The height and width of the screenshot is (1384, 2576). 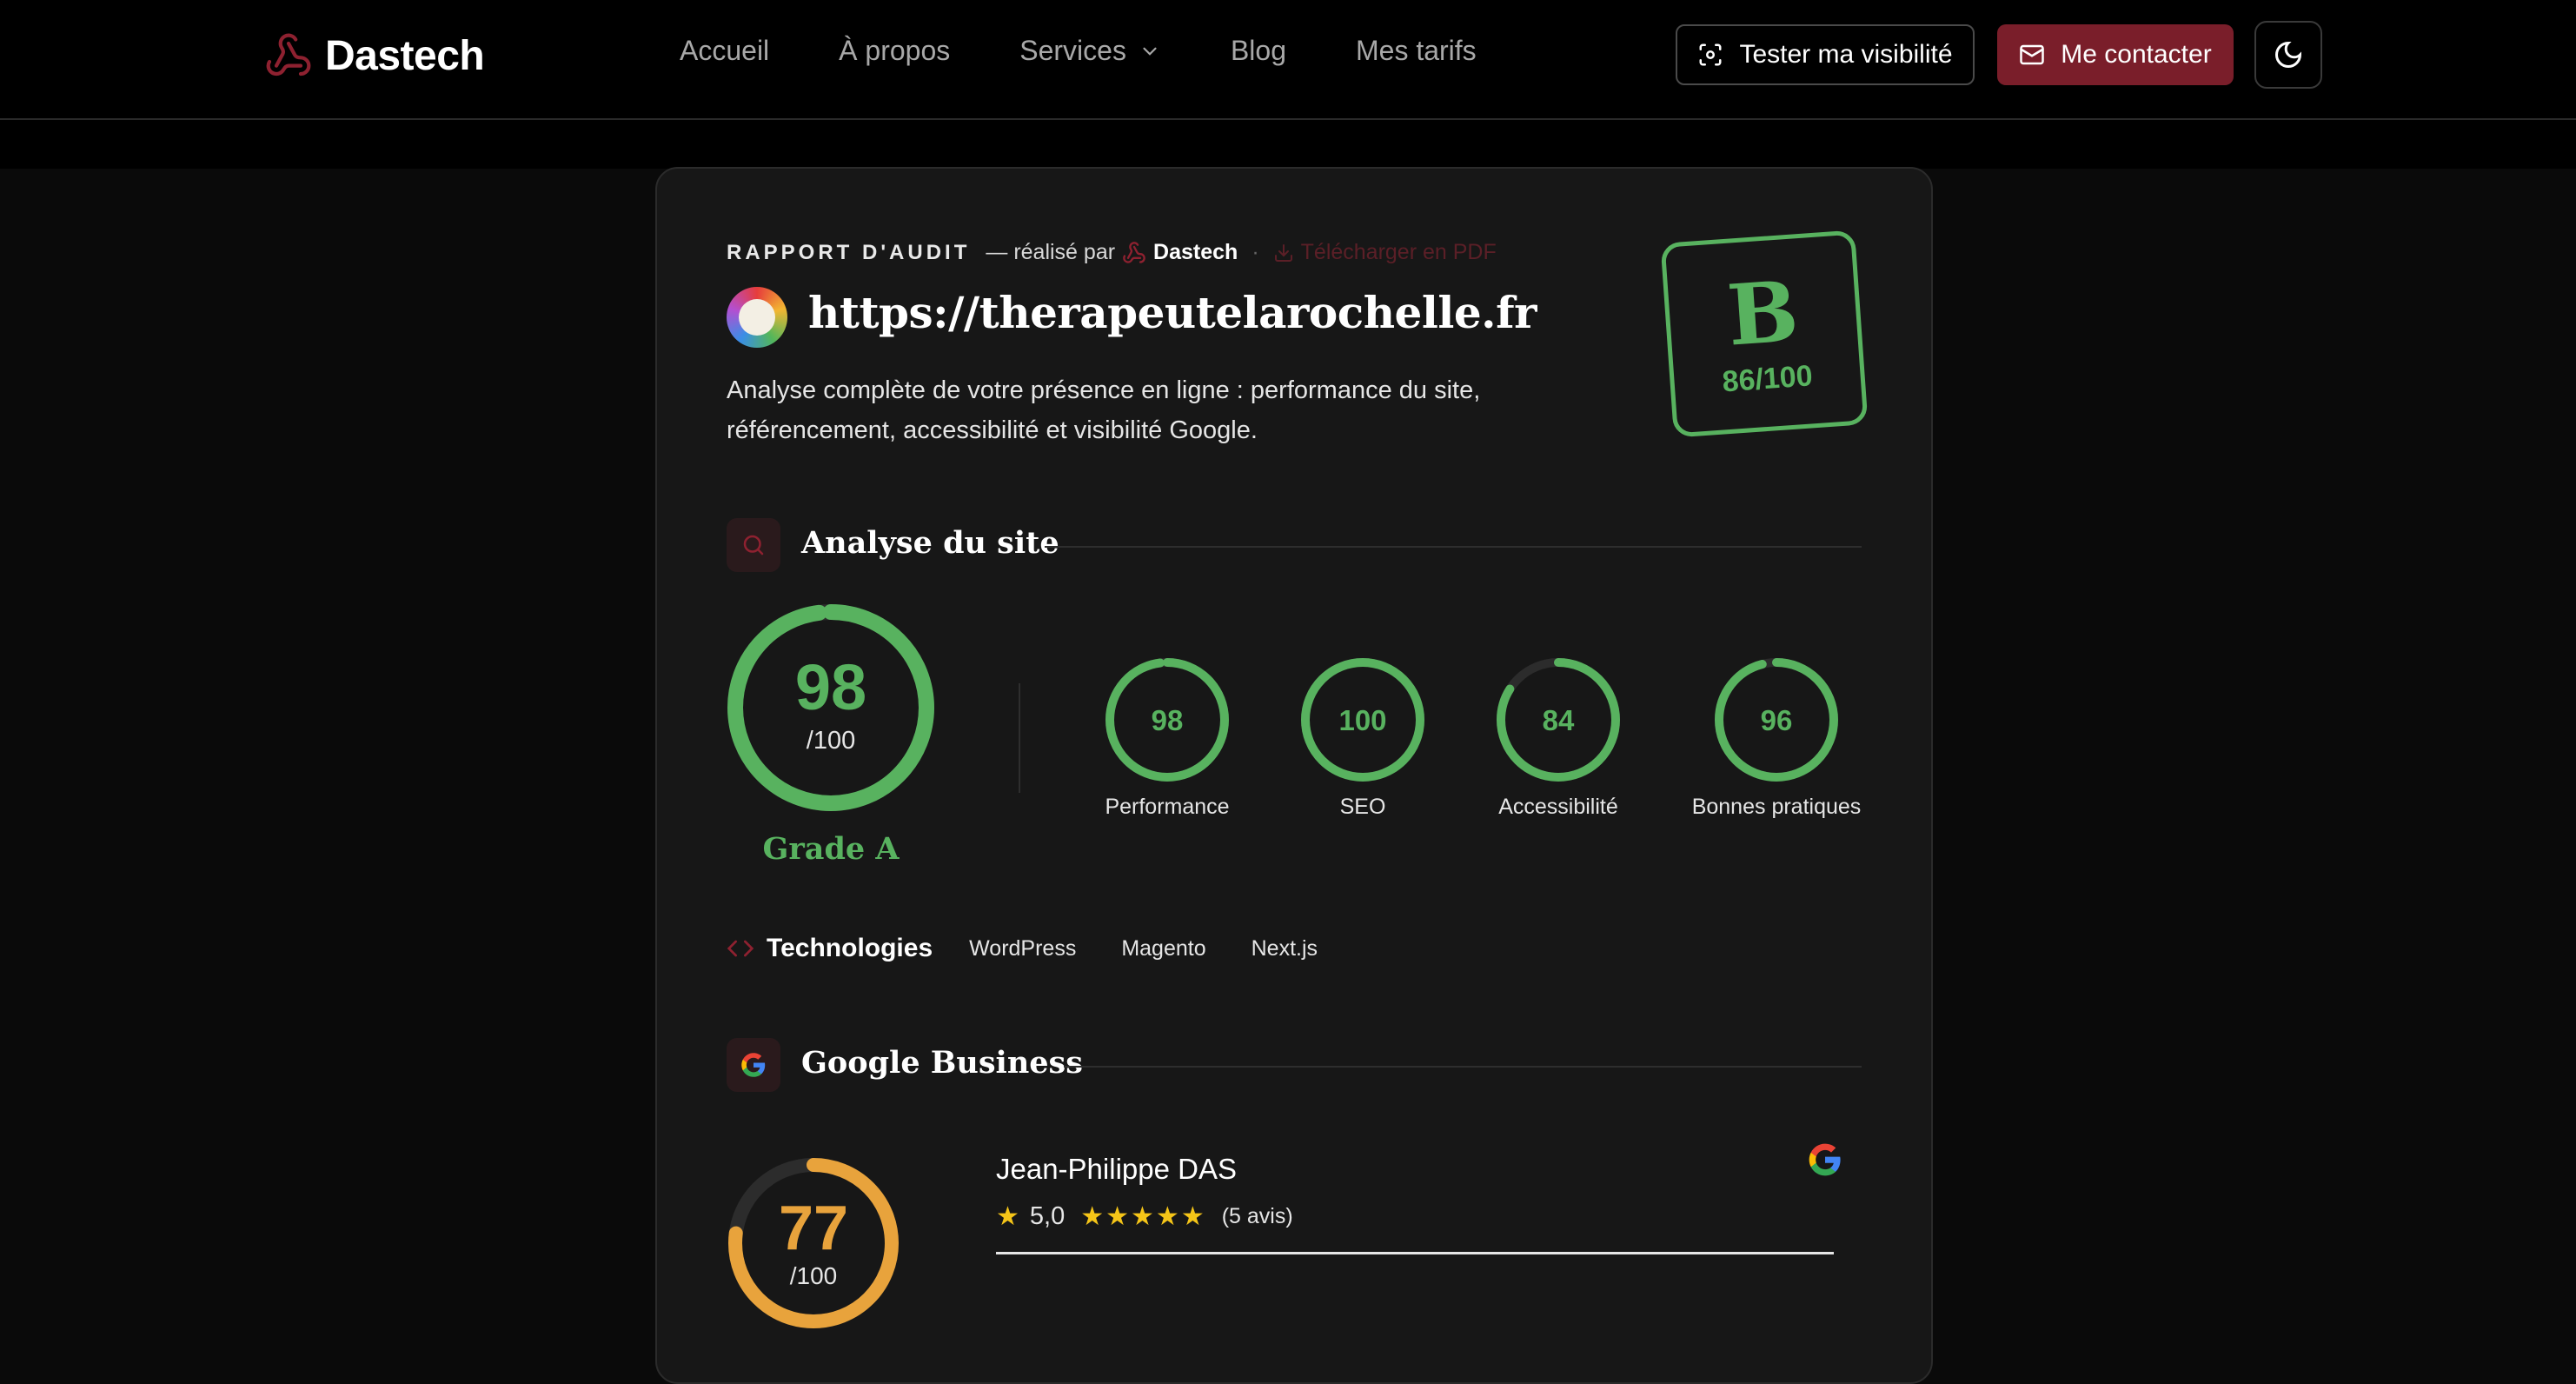 I want to click on chevron-down-icon, so click(x=1150, y=51).